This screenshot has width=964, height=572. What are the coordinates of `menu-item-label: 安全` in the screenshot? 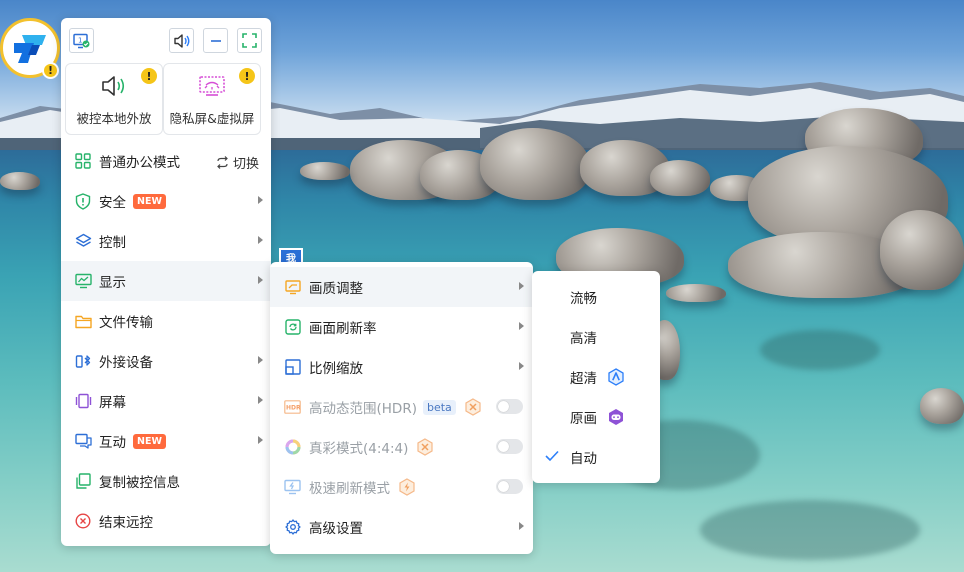 It's located at (112, 203).